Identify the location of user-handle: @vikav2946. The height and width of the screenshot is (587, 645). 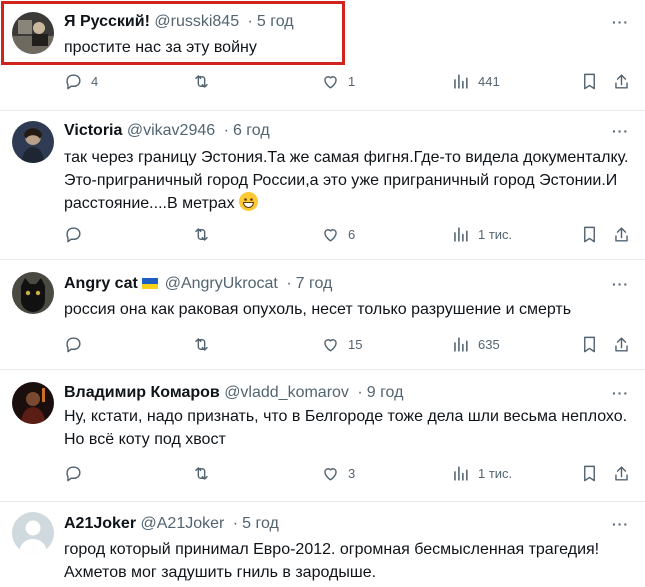
(171, 130).